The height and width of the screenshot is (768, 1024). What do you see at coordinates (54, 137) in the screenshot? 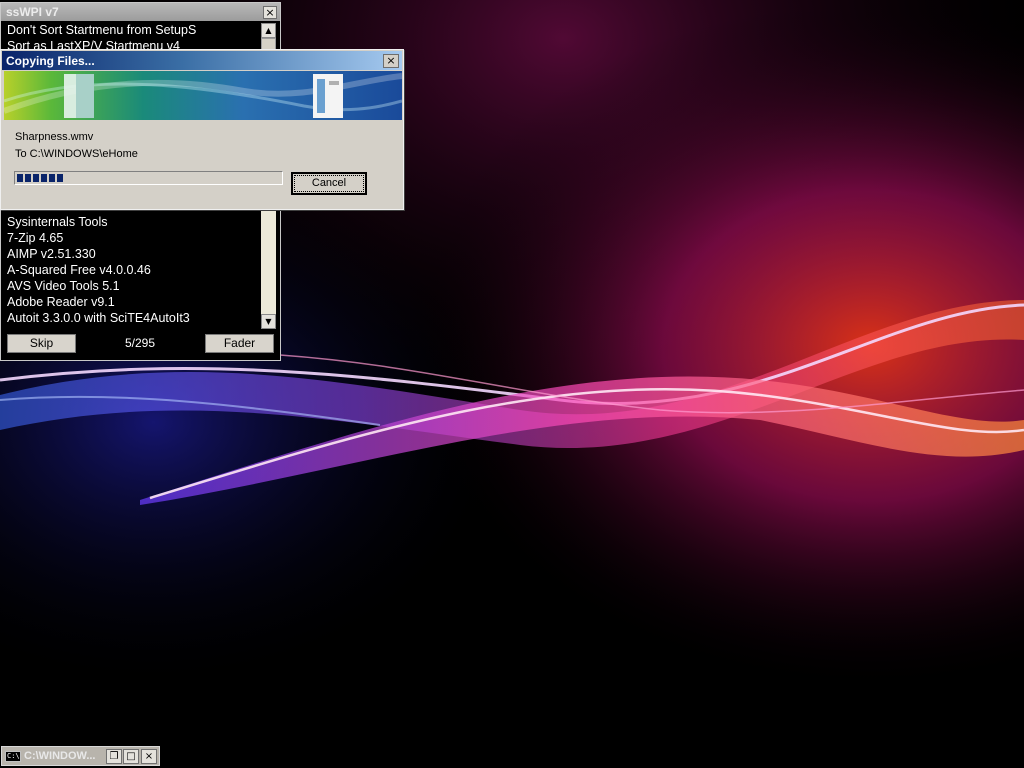
I see `copy-filename: Sharpness.wmv` at bounding box center [54, 137].